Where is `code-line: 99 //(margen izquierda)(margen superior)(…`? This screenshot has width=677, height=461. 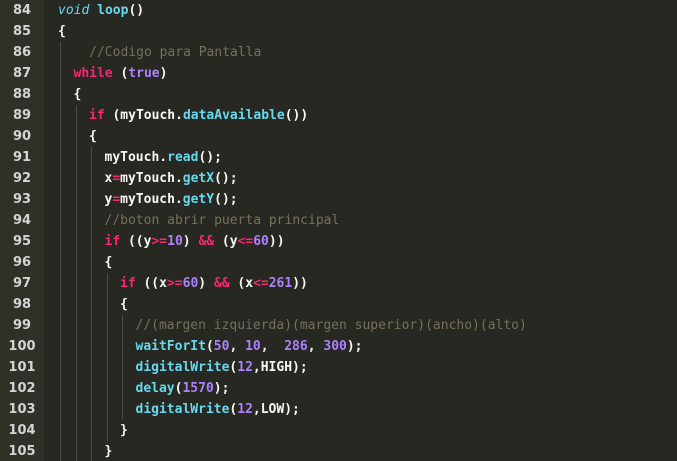
code-line: 99 //(margen izquierda)(margen superior)(… is located at coordinates (338, 325).